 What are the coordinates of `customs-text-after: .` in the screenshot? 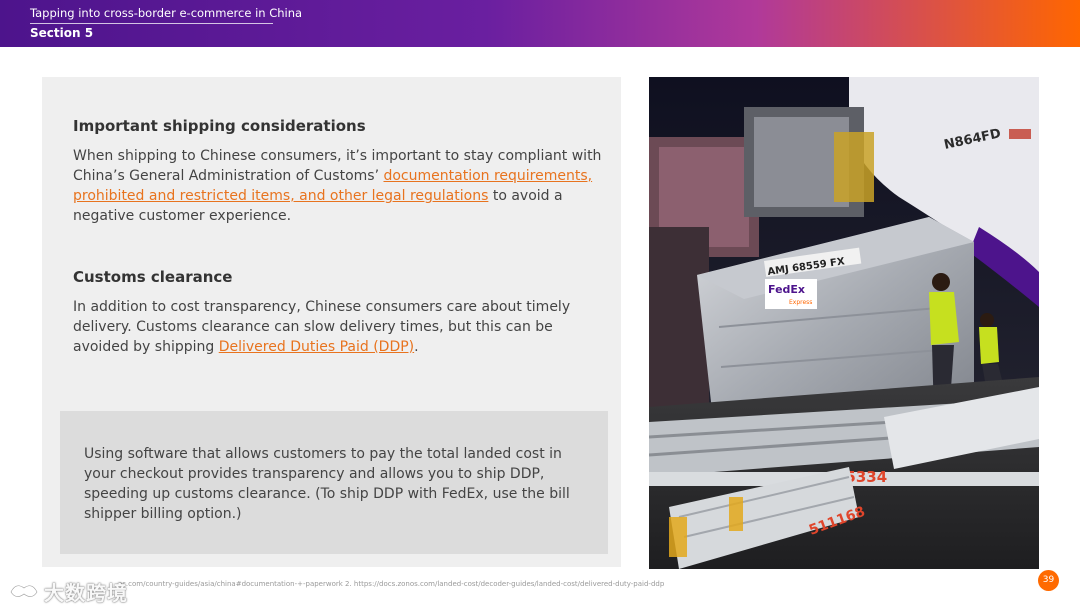 It's located at (416, 347).